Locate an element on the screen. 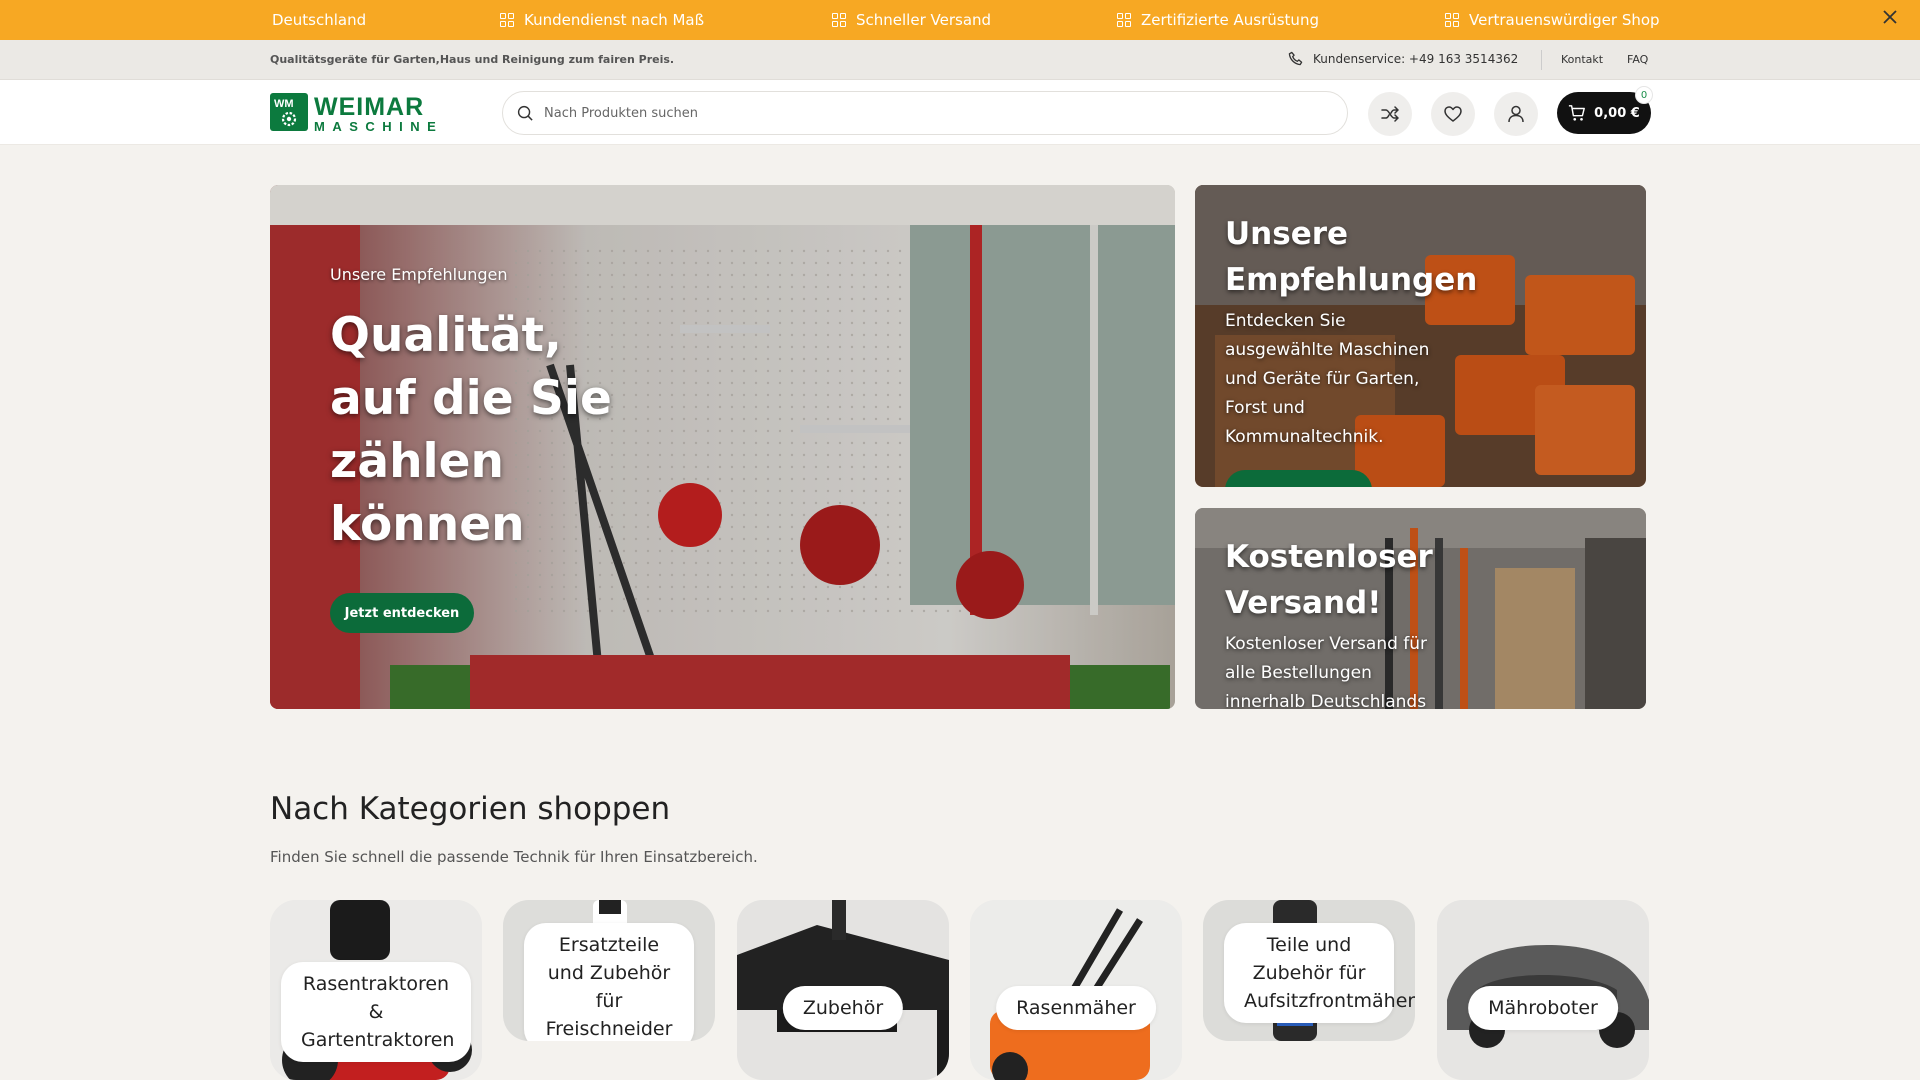 This screenshot has width=1920, height=1080. category-label: Zubehör is located at coordinates (843, 1008).